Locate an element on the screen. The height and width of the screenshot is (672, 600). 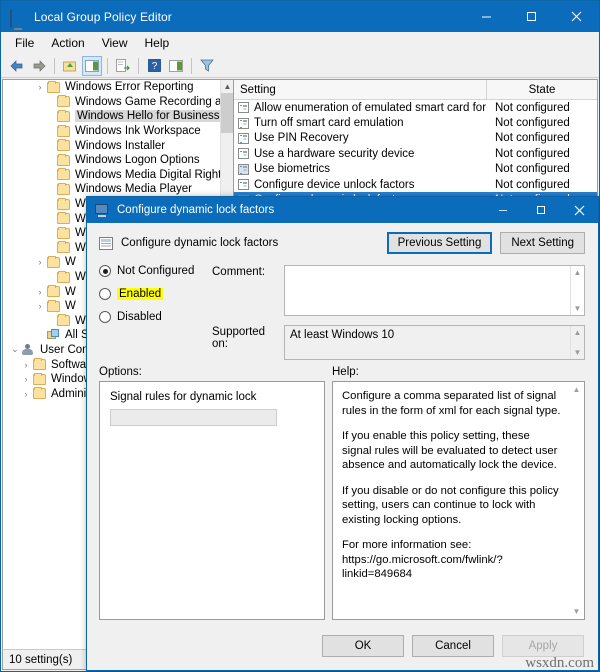
setting-name: Use PIN Recovery is located at coordinates (301, 138).